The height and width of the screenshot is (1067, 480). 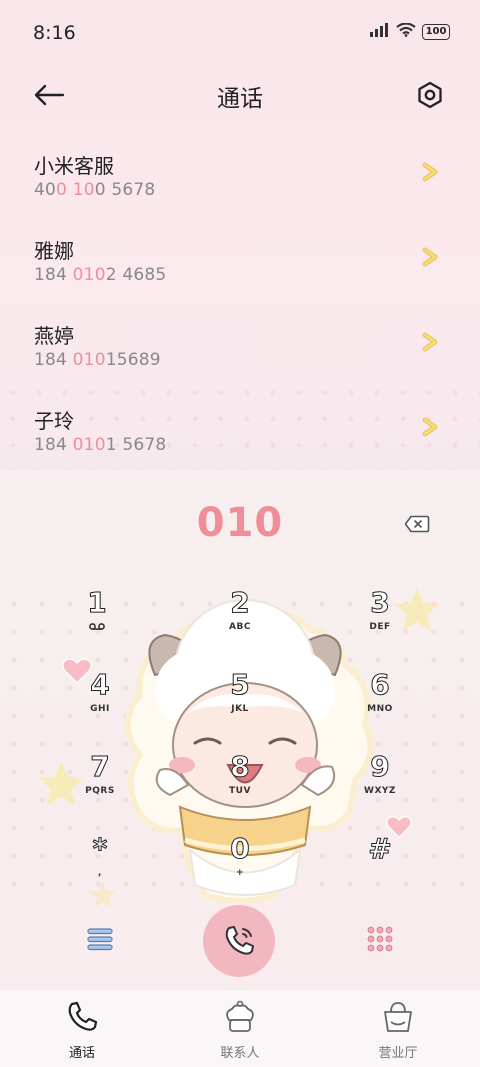 What do you see at coordinates (406, 31) in the screenshot?
I see `wifi-icon` at bounding box center [406, 31].